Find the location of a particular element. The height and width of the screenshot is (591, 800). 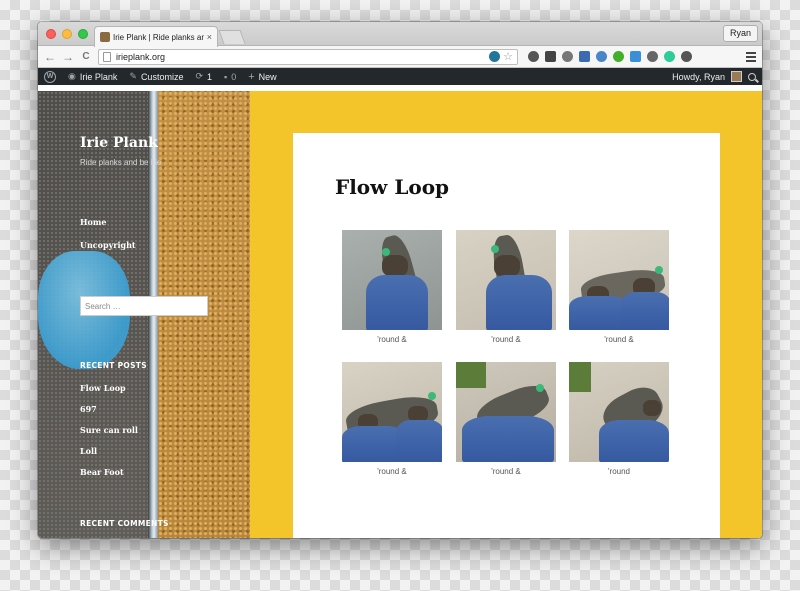

chrome-menu-icon is located at coordinates (751, 57).